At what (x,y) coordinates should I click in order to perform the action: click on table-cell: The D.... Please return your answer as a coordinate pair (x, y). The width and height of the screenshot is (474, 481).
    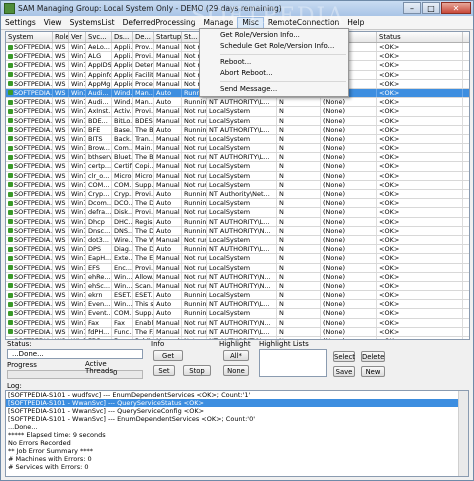
    Looking at the image, I should click on (144, 203).